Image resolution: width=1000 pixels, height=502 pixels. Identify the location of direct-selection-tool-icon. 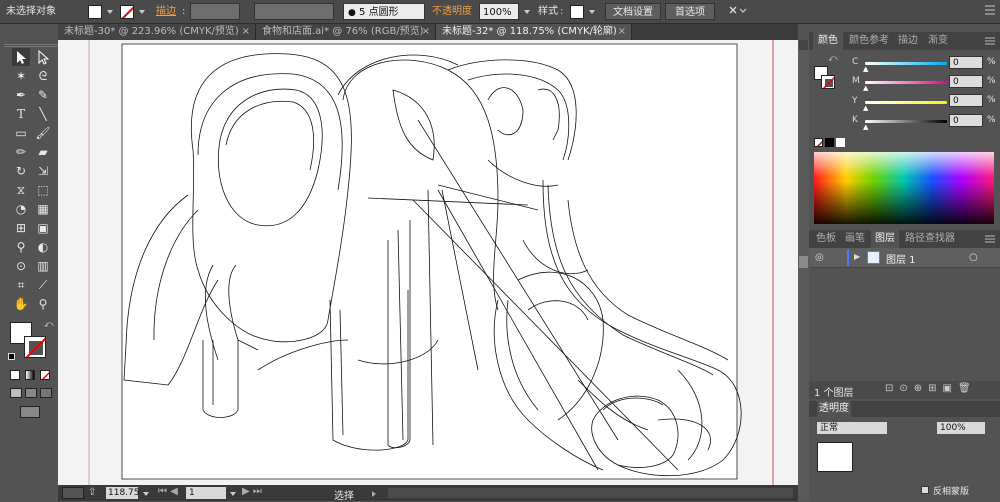
(43, 57).